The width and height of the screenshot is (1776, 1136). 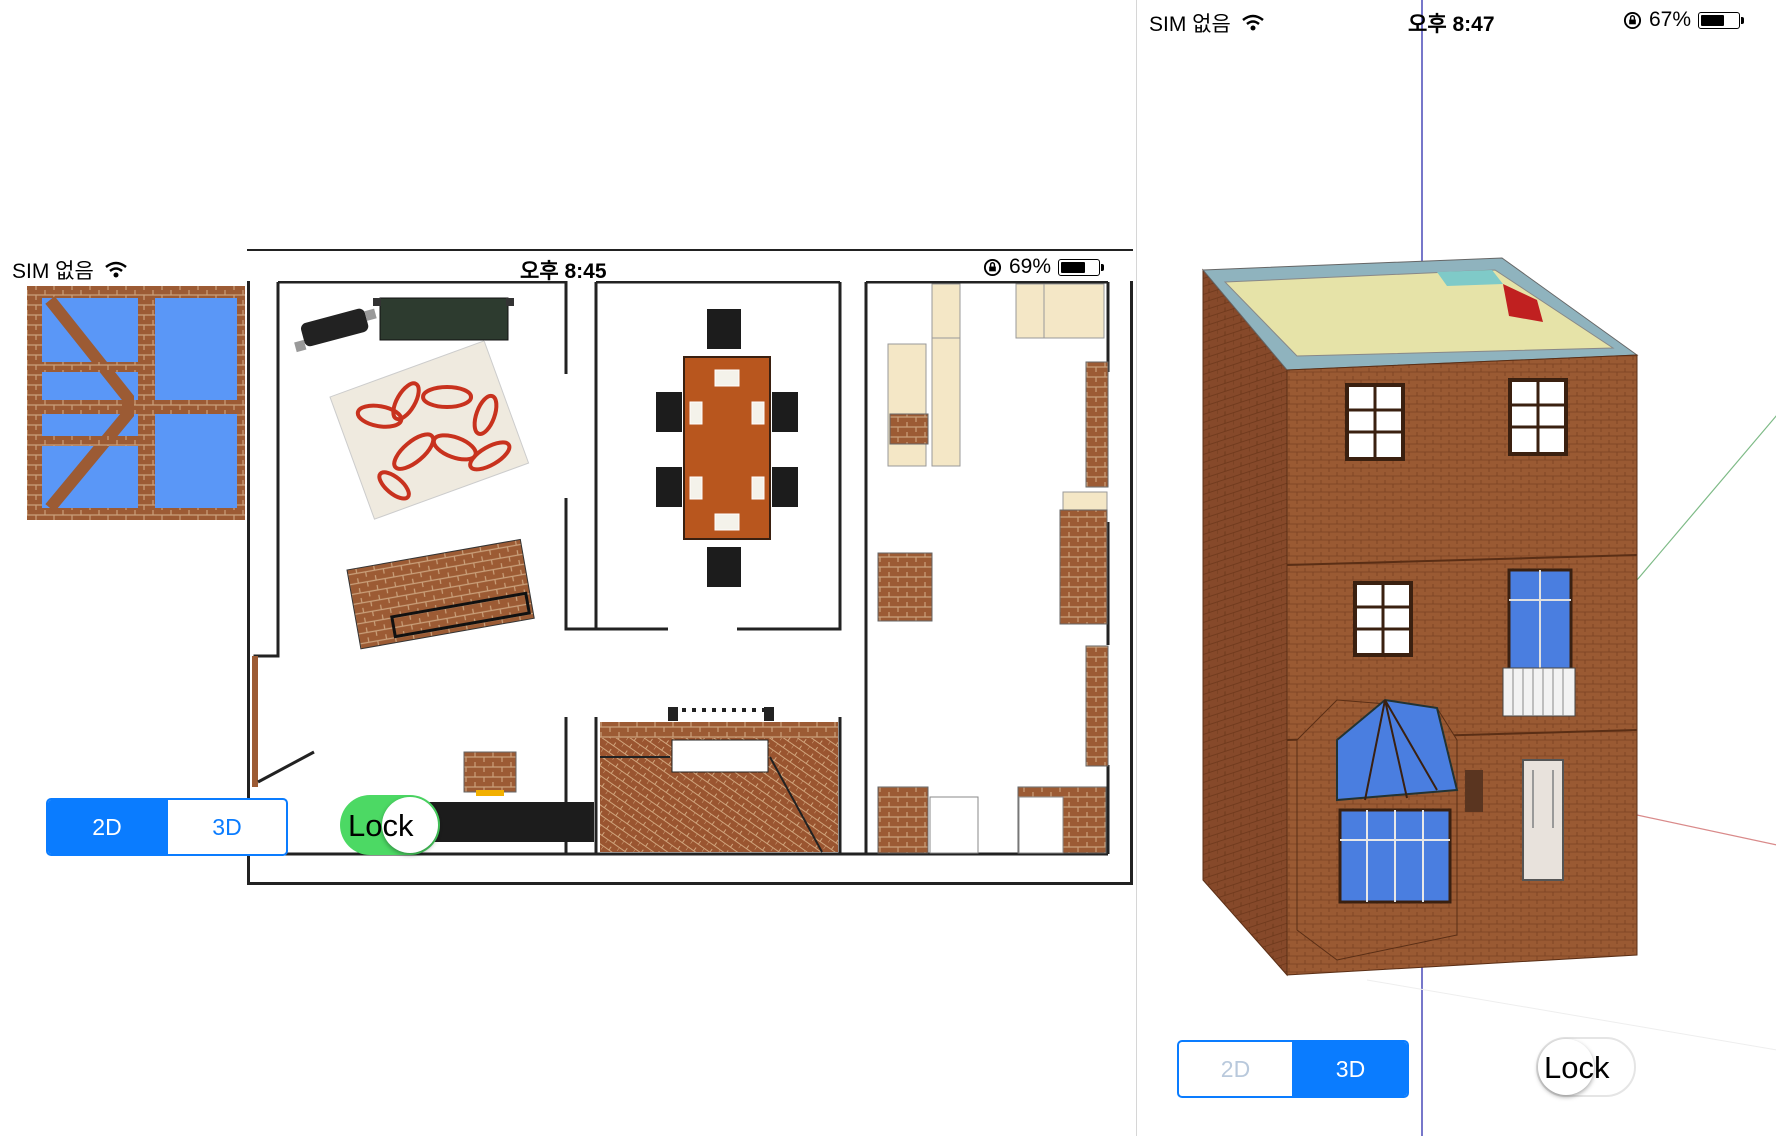 I want to click on armchair, so click(x=335, y=329).